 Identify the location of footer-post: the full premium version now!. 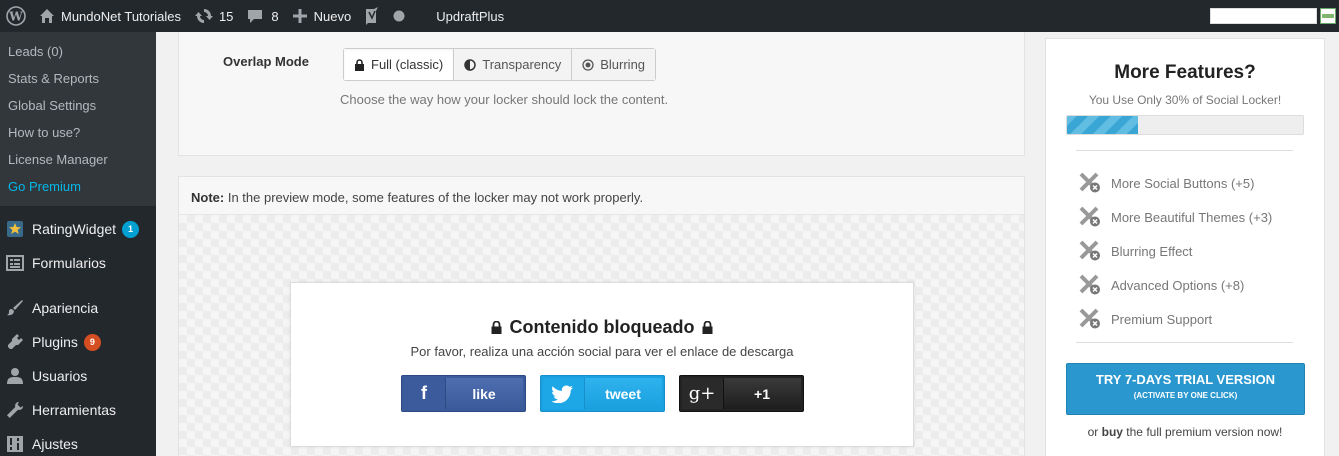
(1202, 432).